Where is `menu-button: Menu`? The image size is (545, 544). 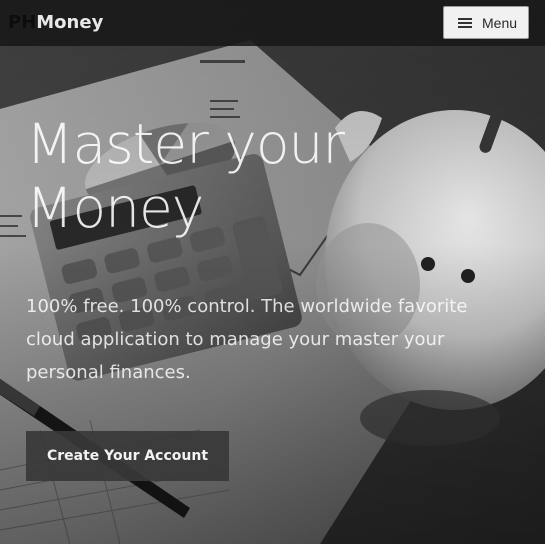
menu-button: Menu is located at coordinates (486, 22).